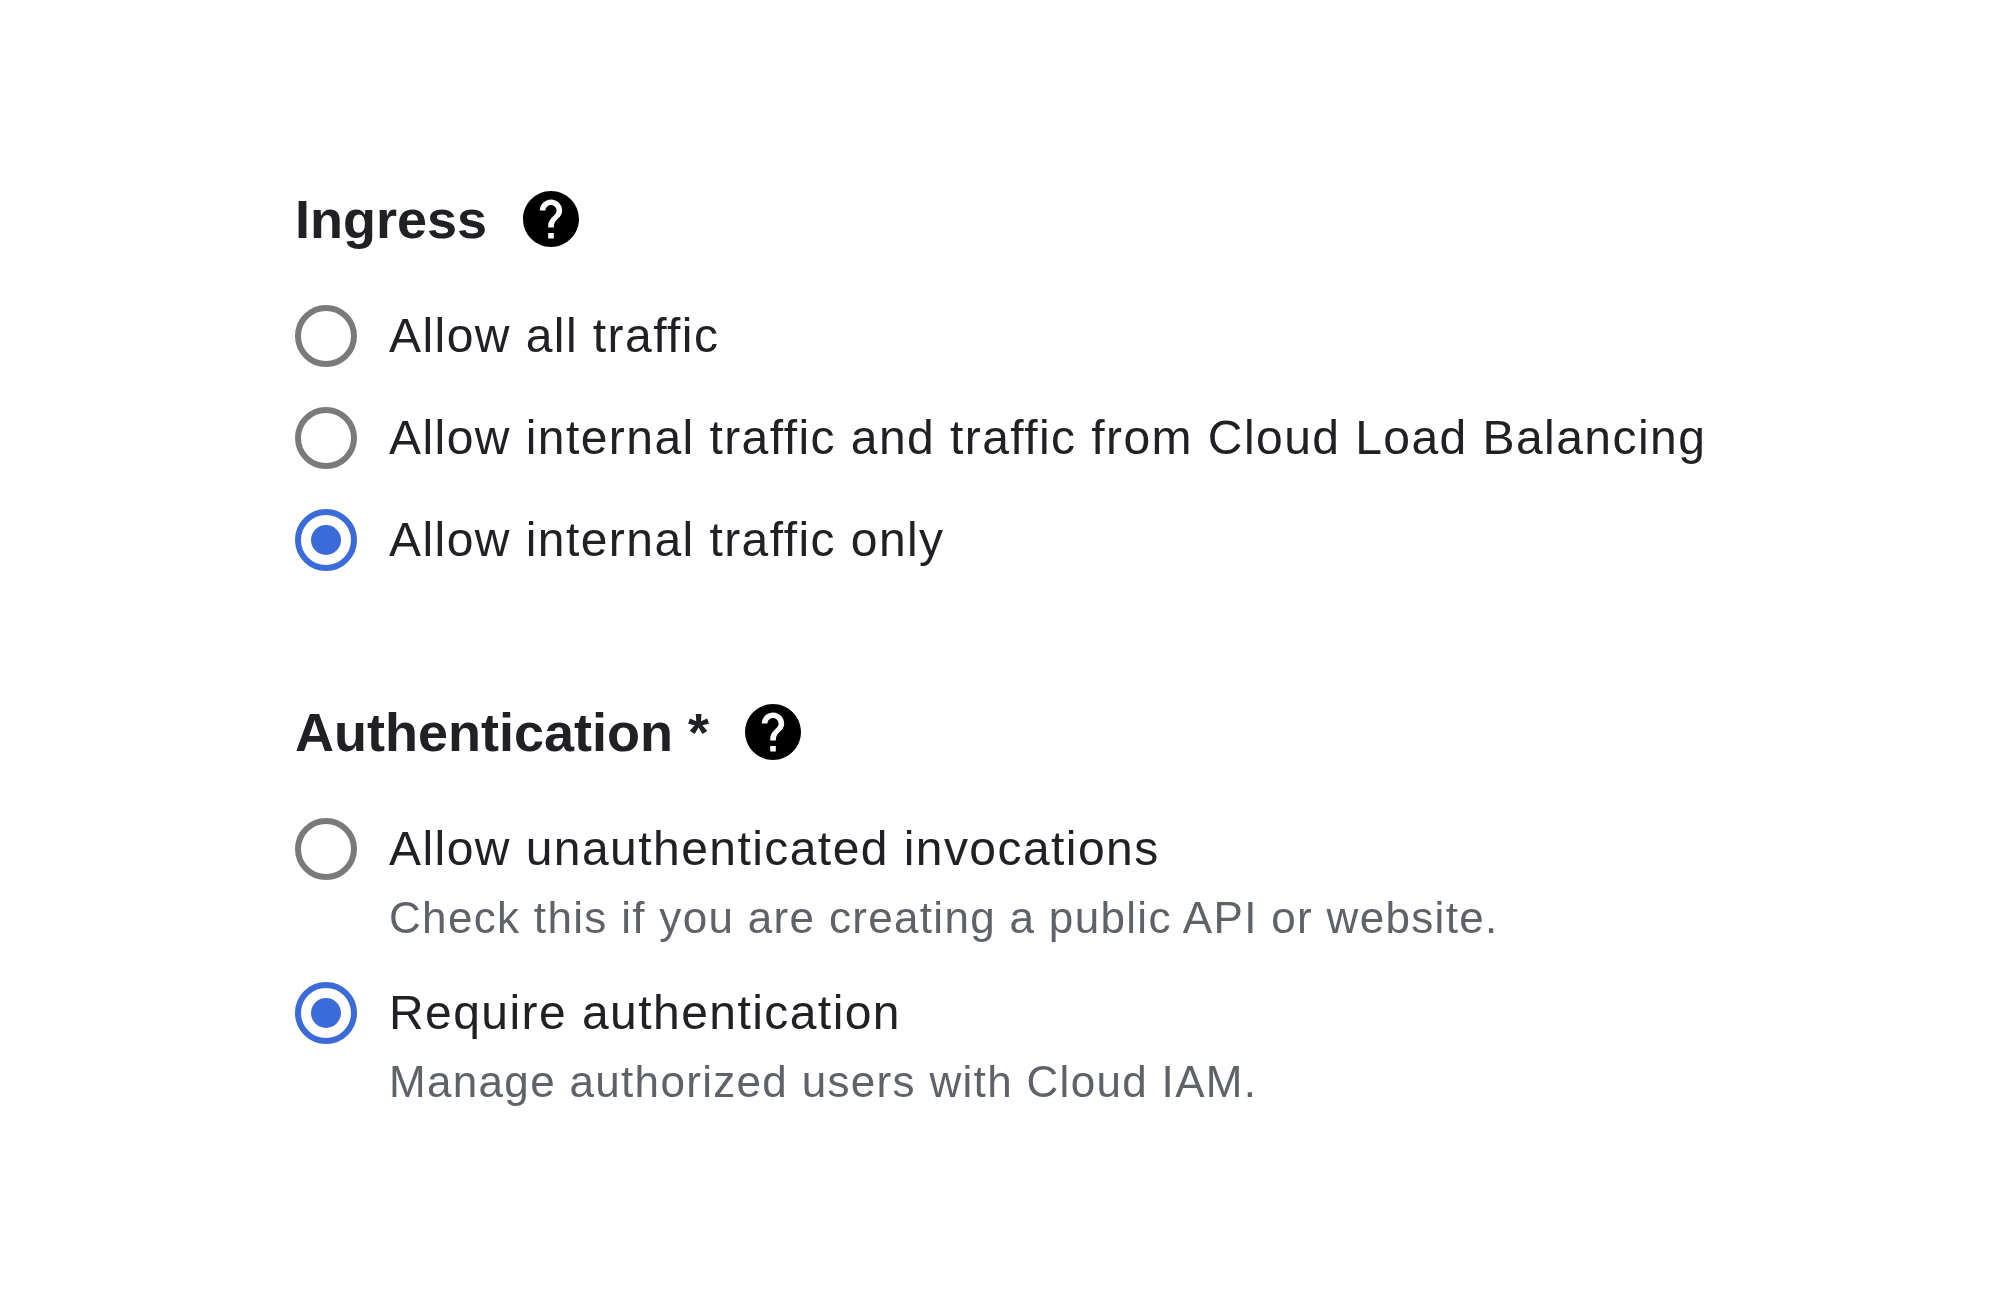 The width and height of the screenshot is (2000, 1295). Describe the element at coordinates (944, 918) in the screenshot. I see `option-description: Check this if you are creating a public API or website.` at that location.